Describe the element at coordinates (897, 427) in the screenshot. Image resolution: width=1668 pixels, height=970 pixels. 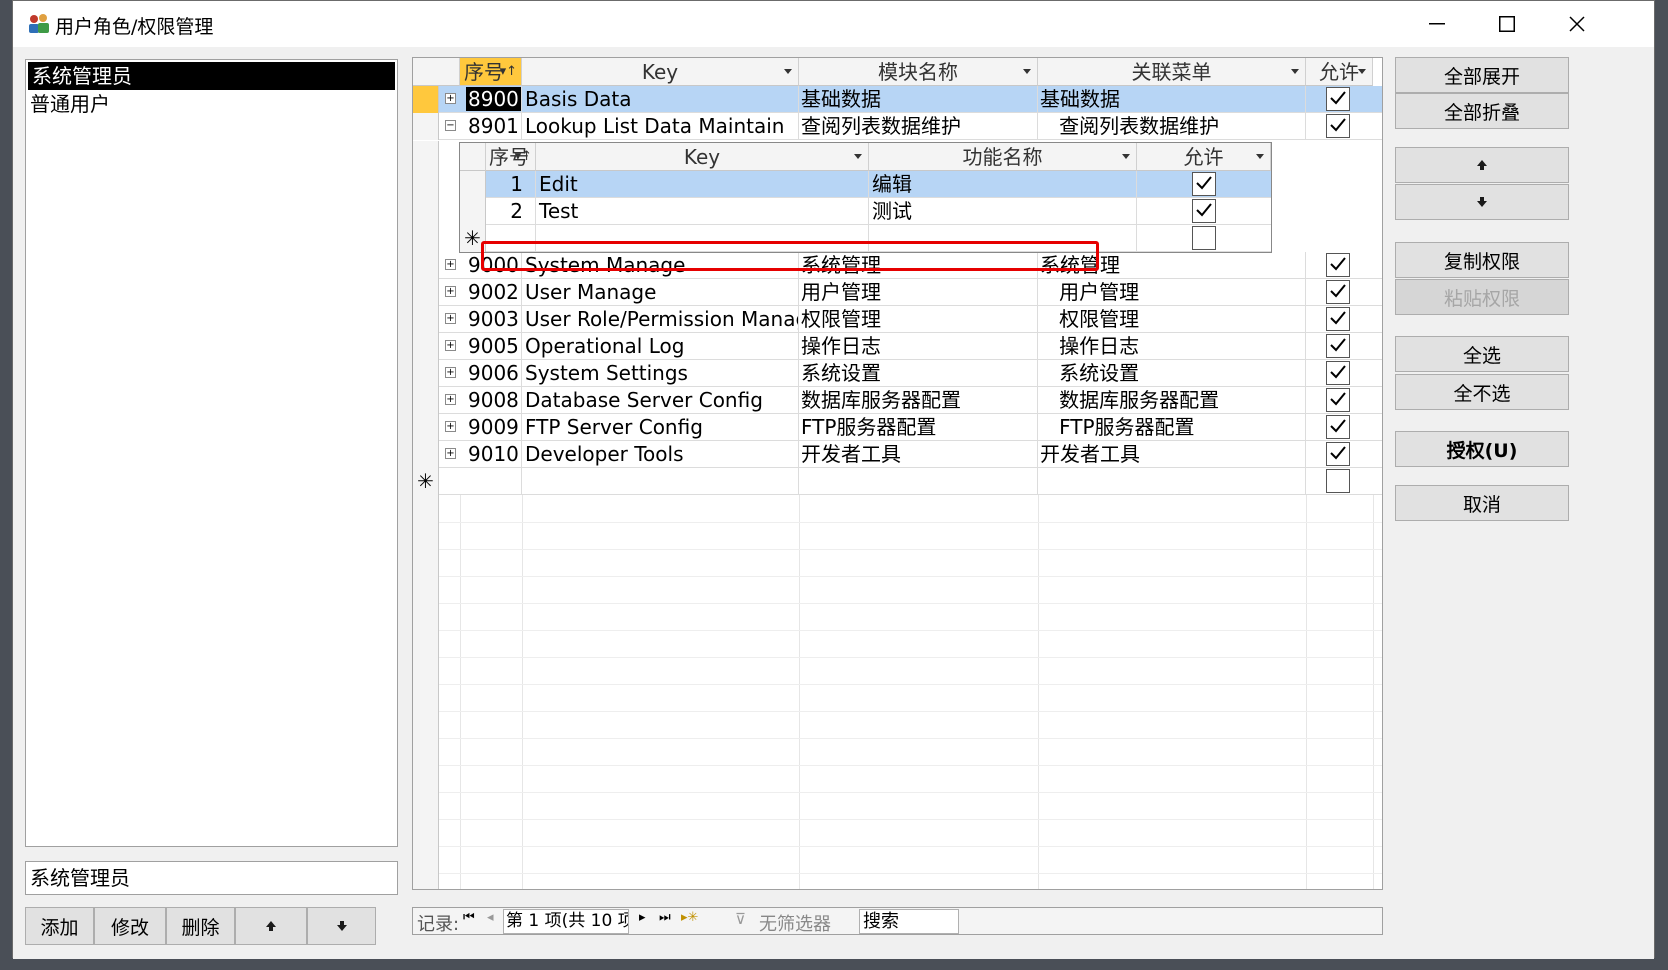
I see `table-row: +9009 FTP Server Config FTP服务器配置 FTP服务器配置` at that location.